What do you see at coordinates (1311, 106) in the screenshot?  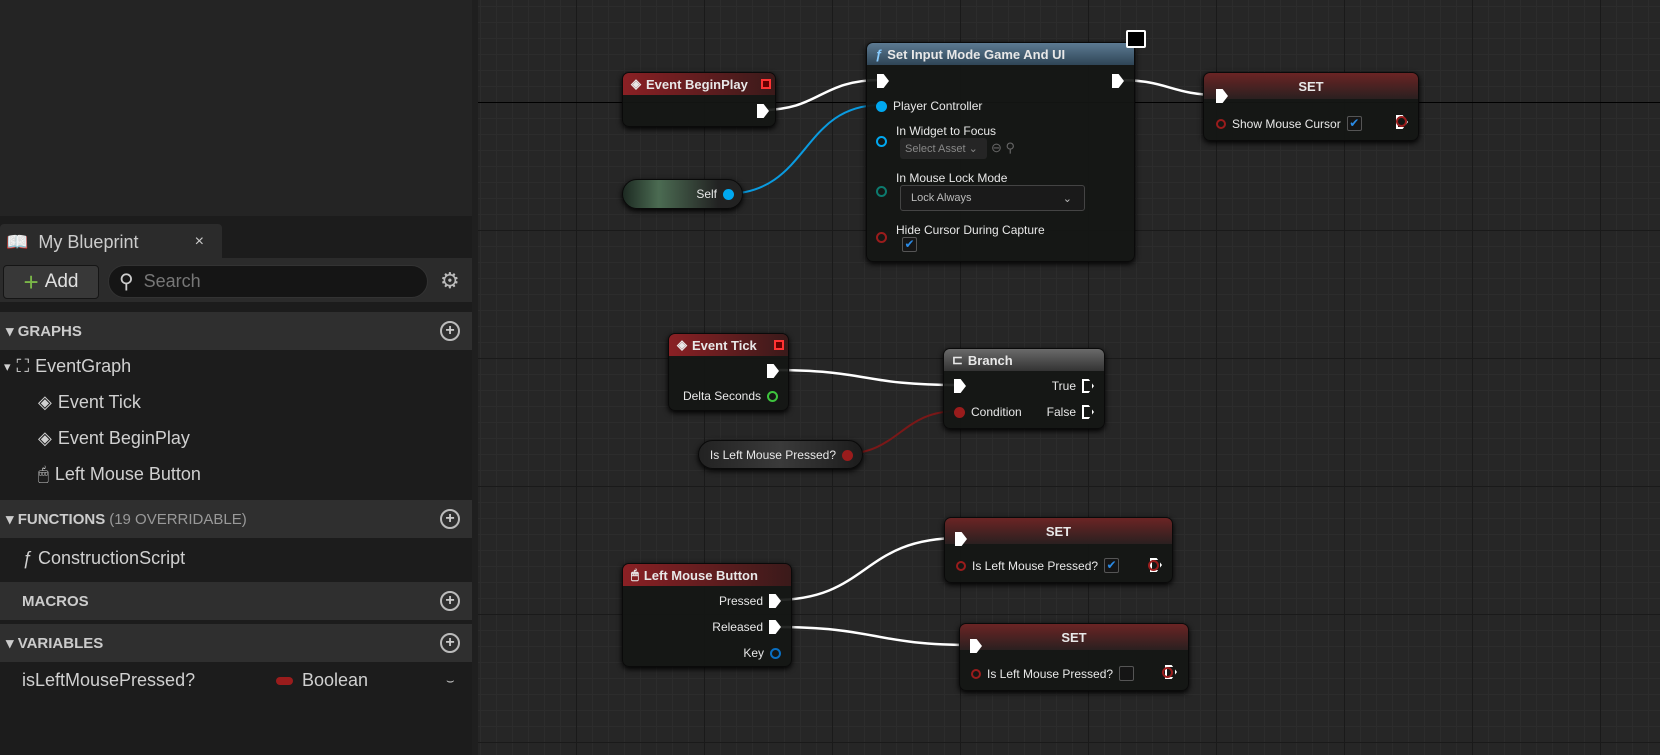 I see `node-set-show-mouse-cursor: SET Show Mouse Cursor ✔` at bounding box center [1311, 106].